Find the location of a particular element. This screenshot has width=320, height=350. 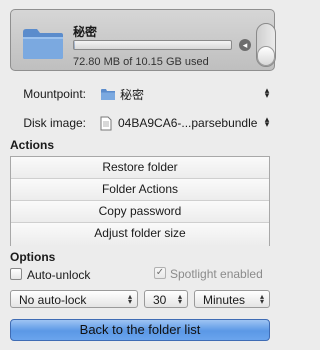

mountpoint-popup: 秘密 is located at coordinates (122, 94).